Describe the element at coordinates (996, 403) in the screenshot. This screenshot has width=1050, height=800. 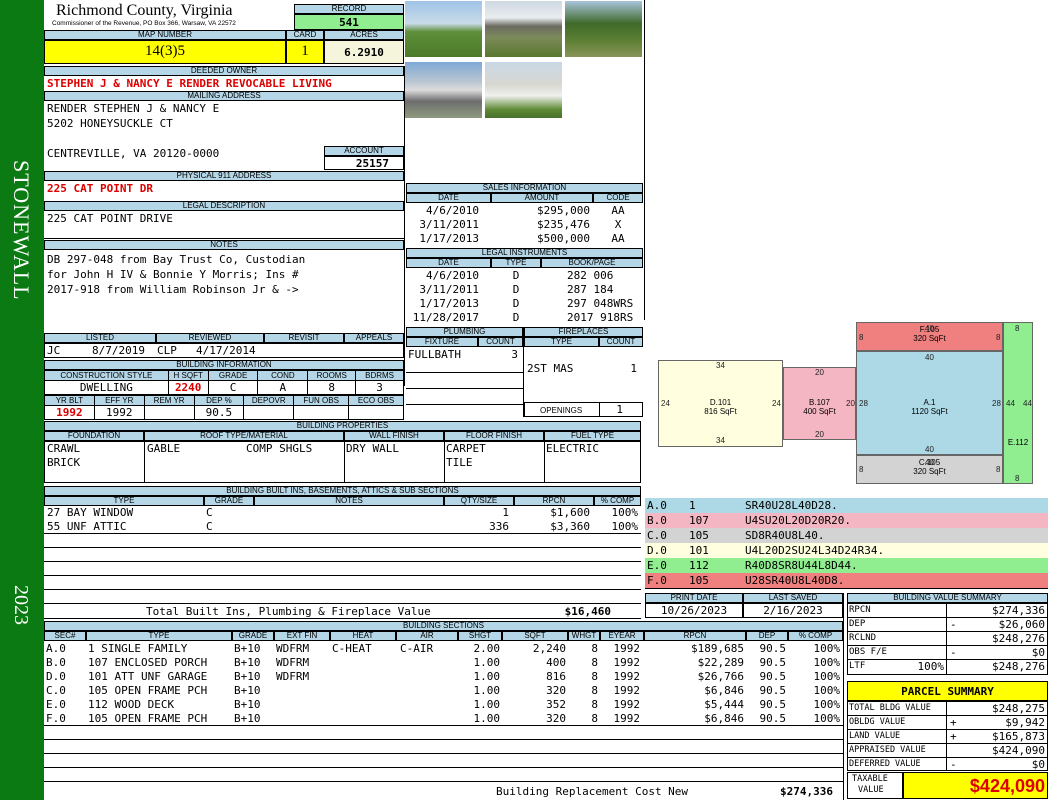
I see `dimension-label: 28` at that location.